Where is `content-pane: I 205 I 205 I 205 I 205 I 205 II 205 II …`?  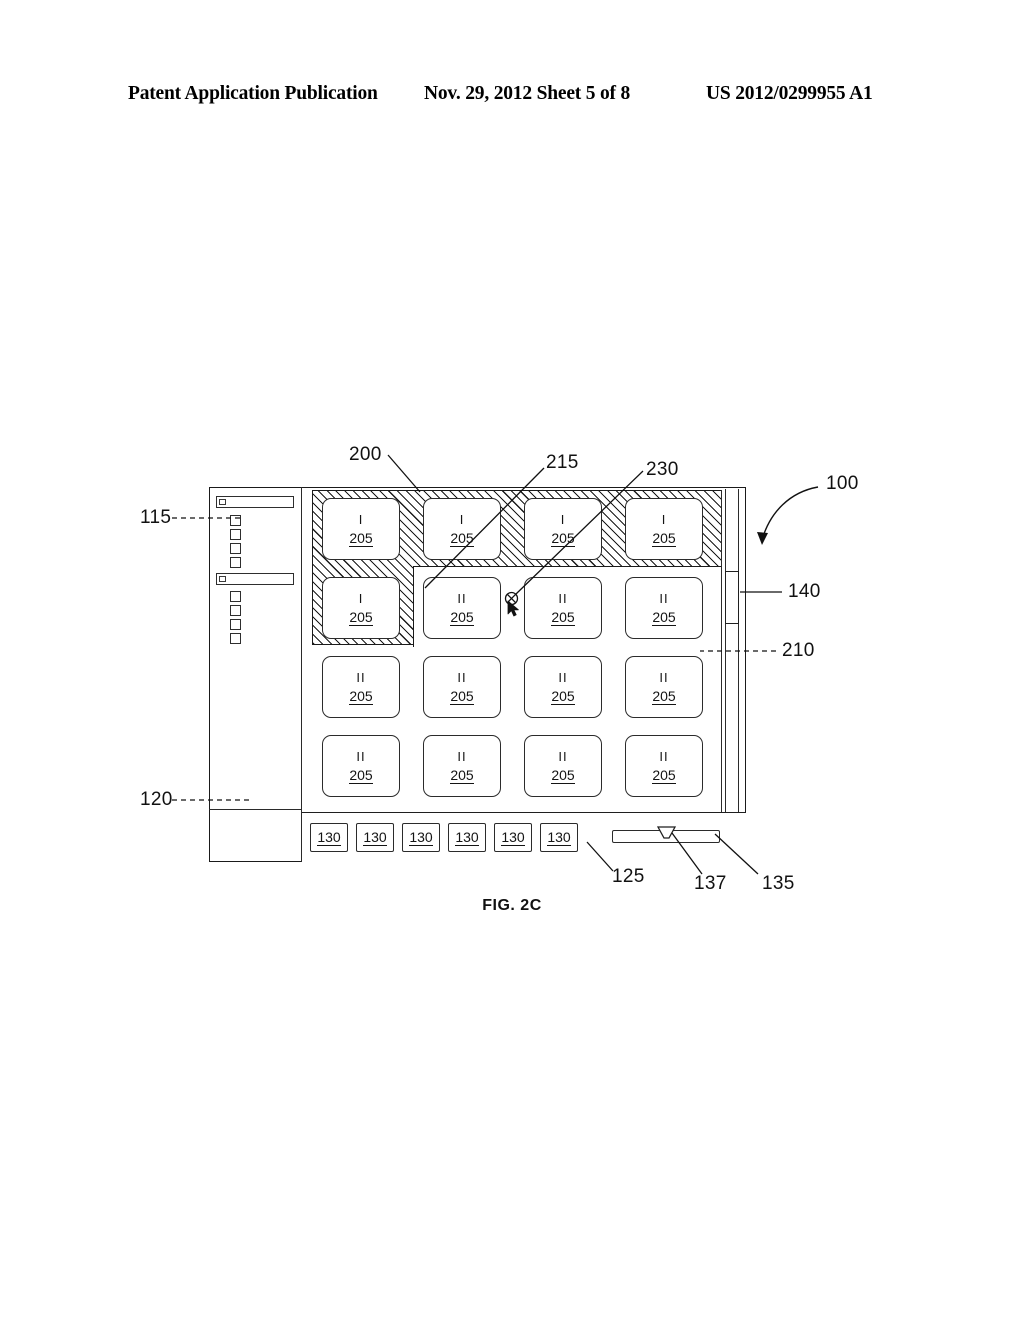
content-pane: I 205 I 205 I 205 I 205 I 205 II 205 II … is located at coordinates (524, 674).